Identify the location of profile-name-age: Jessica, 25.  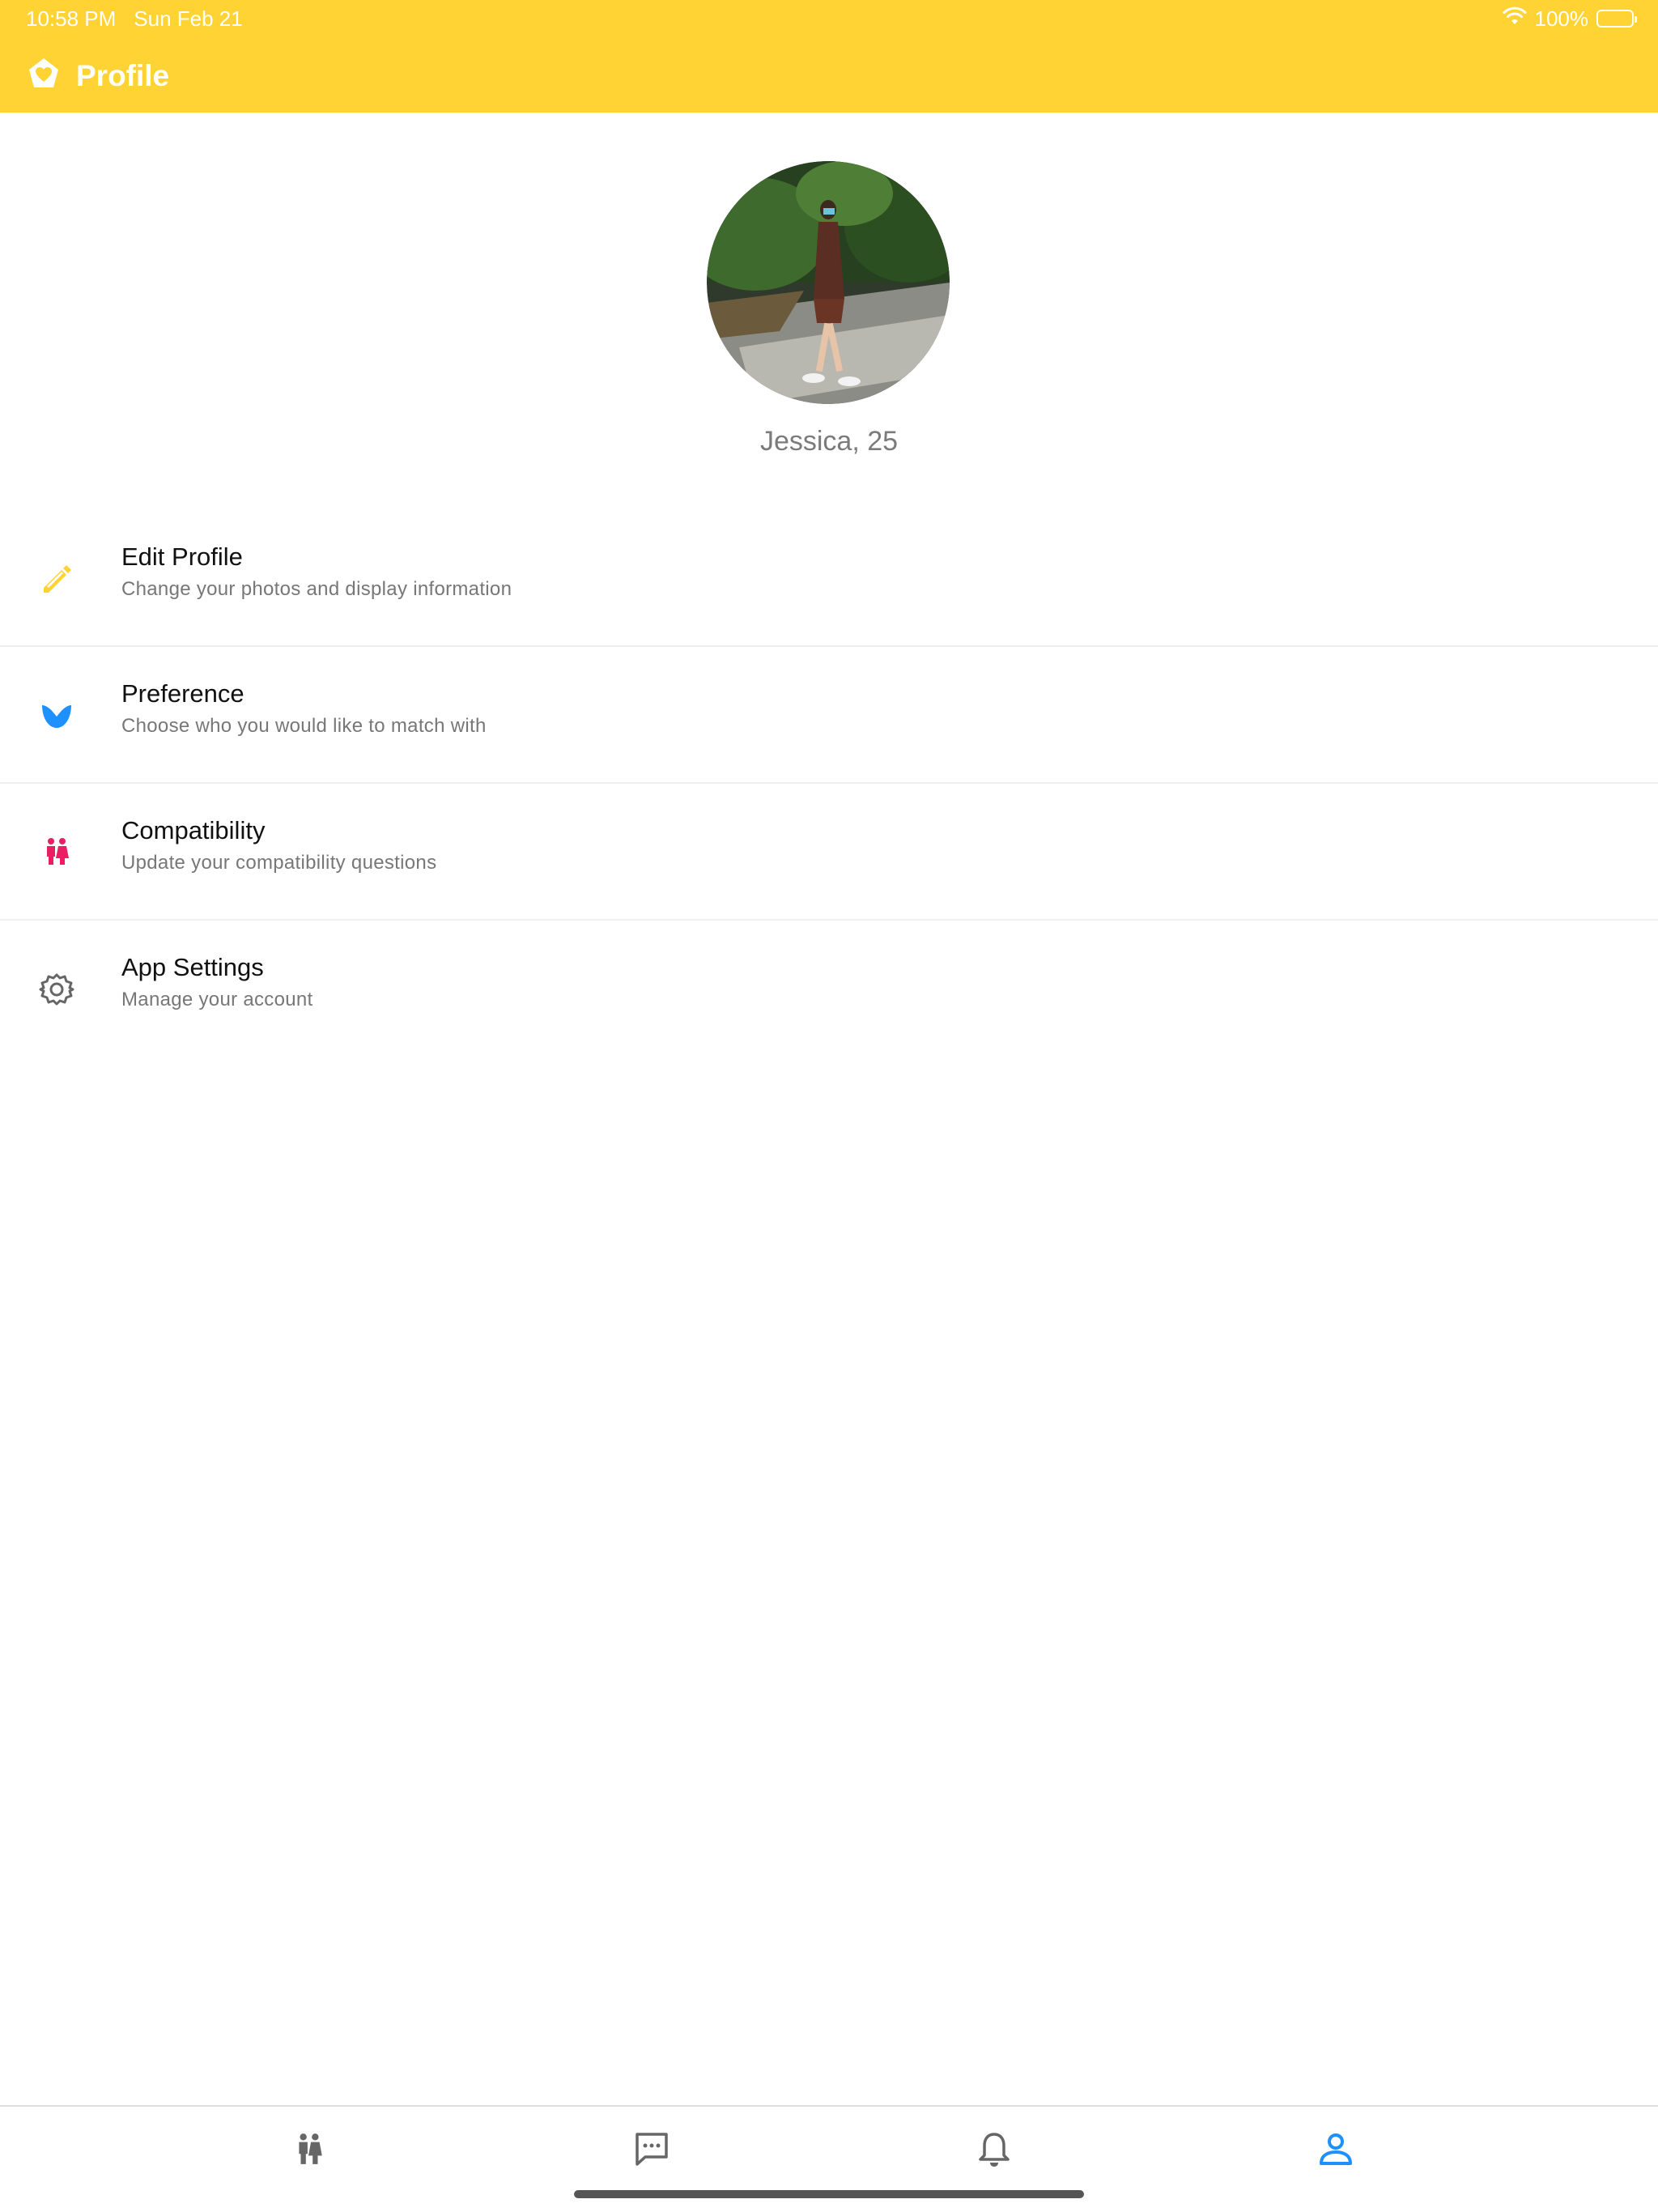
(829, 442).